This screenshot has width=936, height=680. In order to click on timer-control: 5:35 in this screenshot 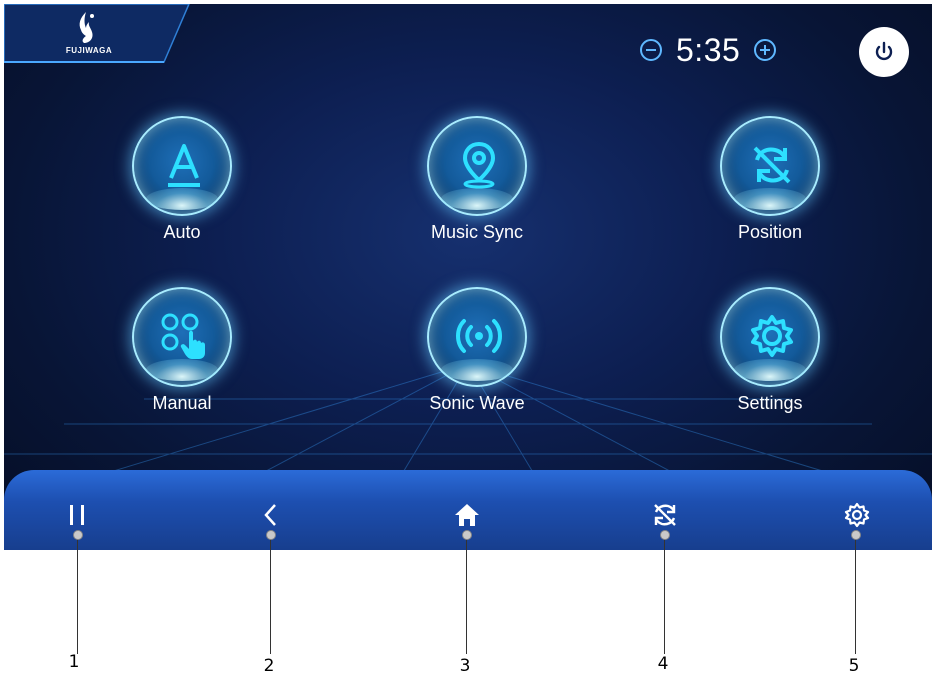, I will do `click(708, 50)`.